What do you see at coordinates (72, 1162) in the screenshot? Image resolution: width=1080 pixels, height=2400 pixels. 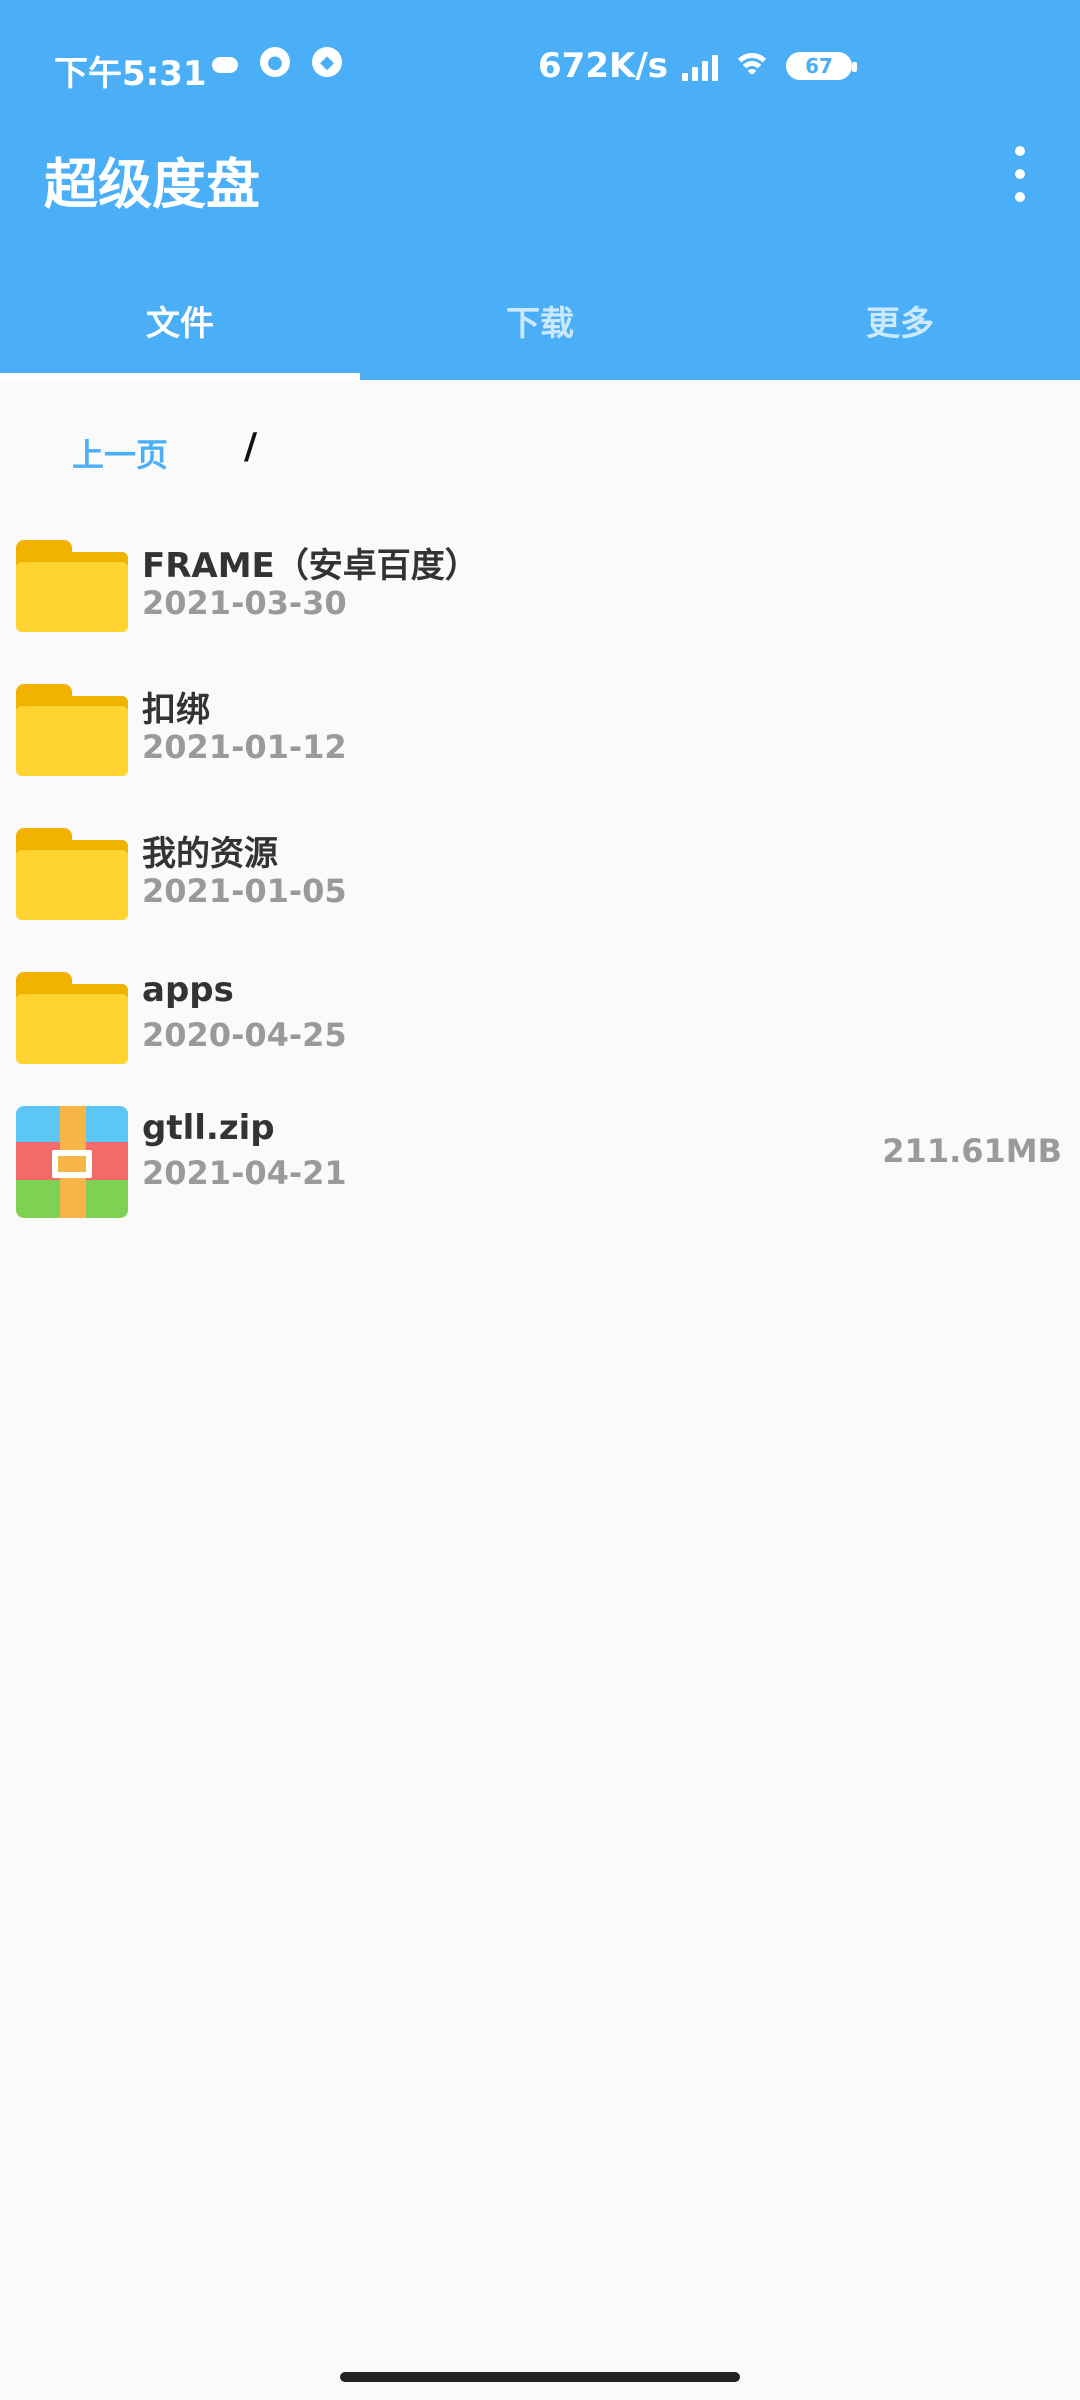 I see `zip-archive-icon` at bounding box center [72, 1162].